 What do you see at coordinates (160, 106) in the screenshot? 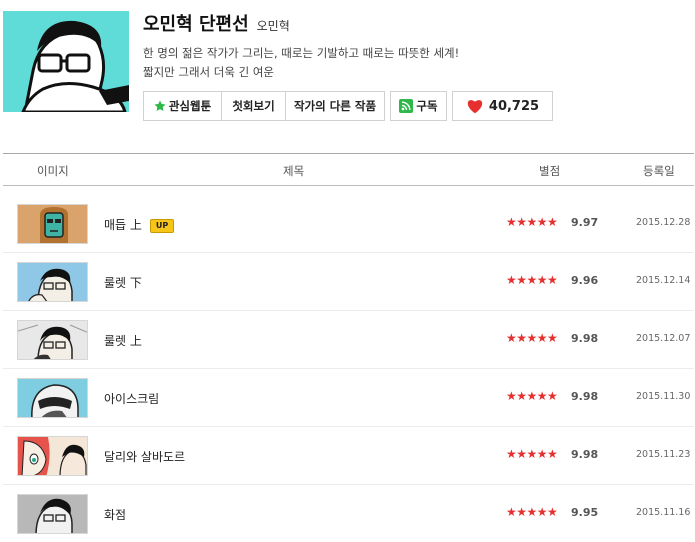
I see `star-icon` at bounding box center [160, 106].